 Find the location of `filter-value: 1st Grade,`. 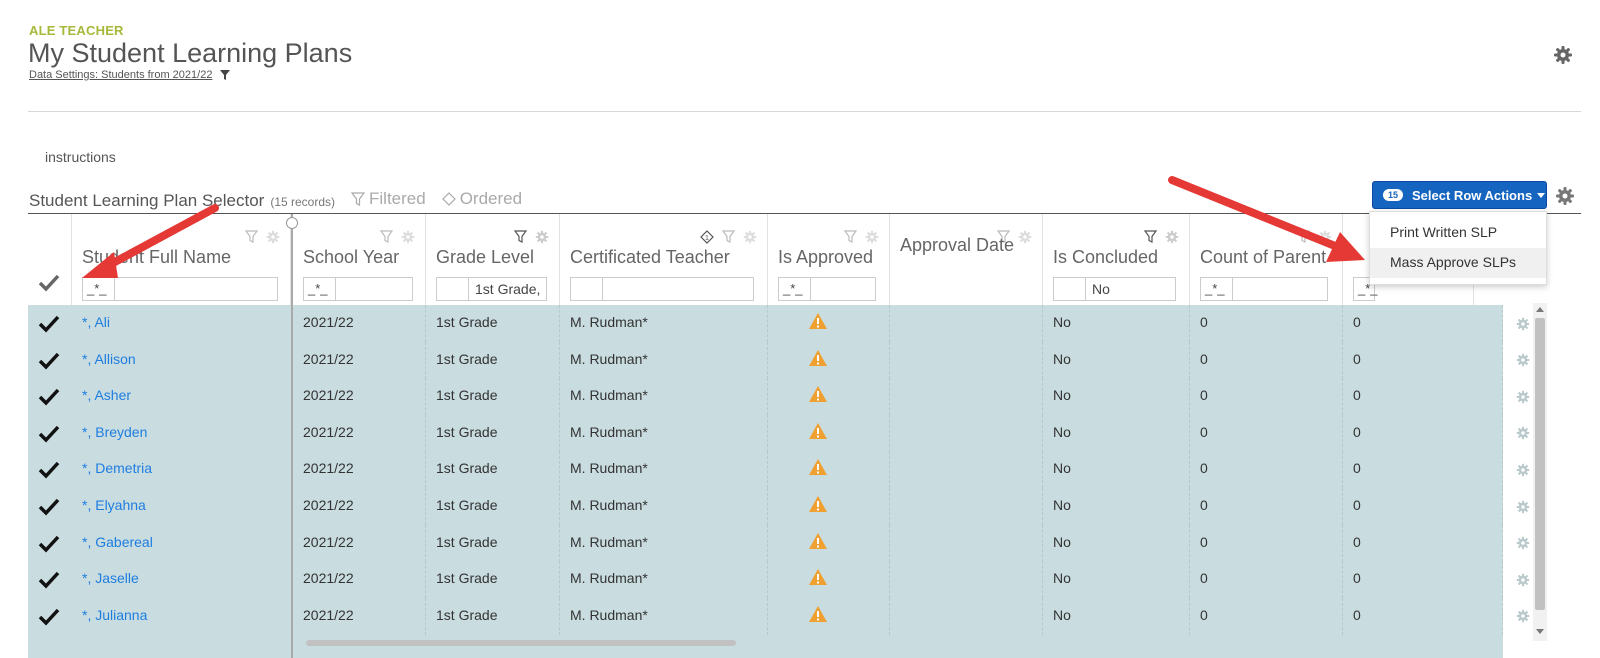

filter-value: 1st Grade, is located at coordinates (507, 289).